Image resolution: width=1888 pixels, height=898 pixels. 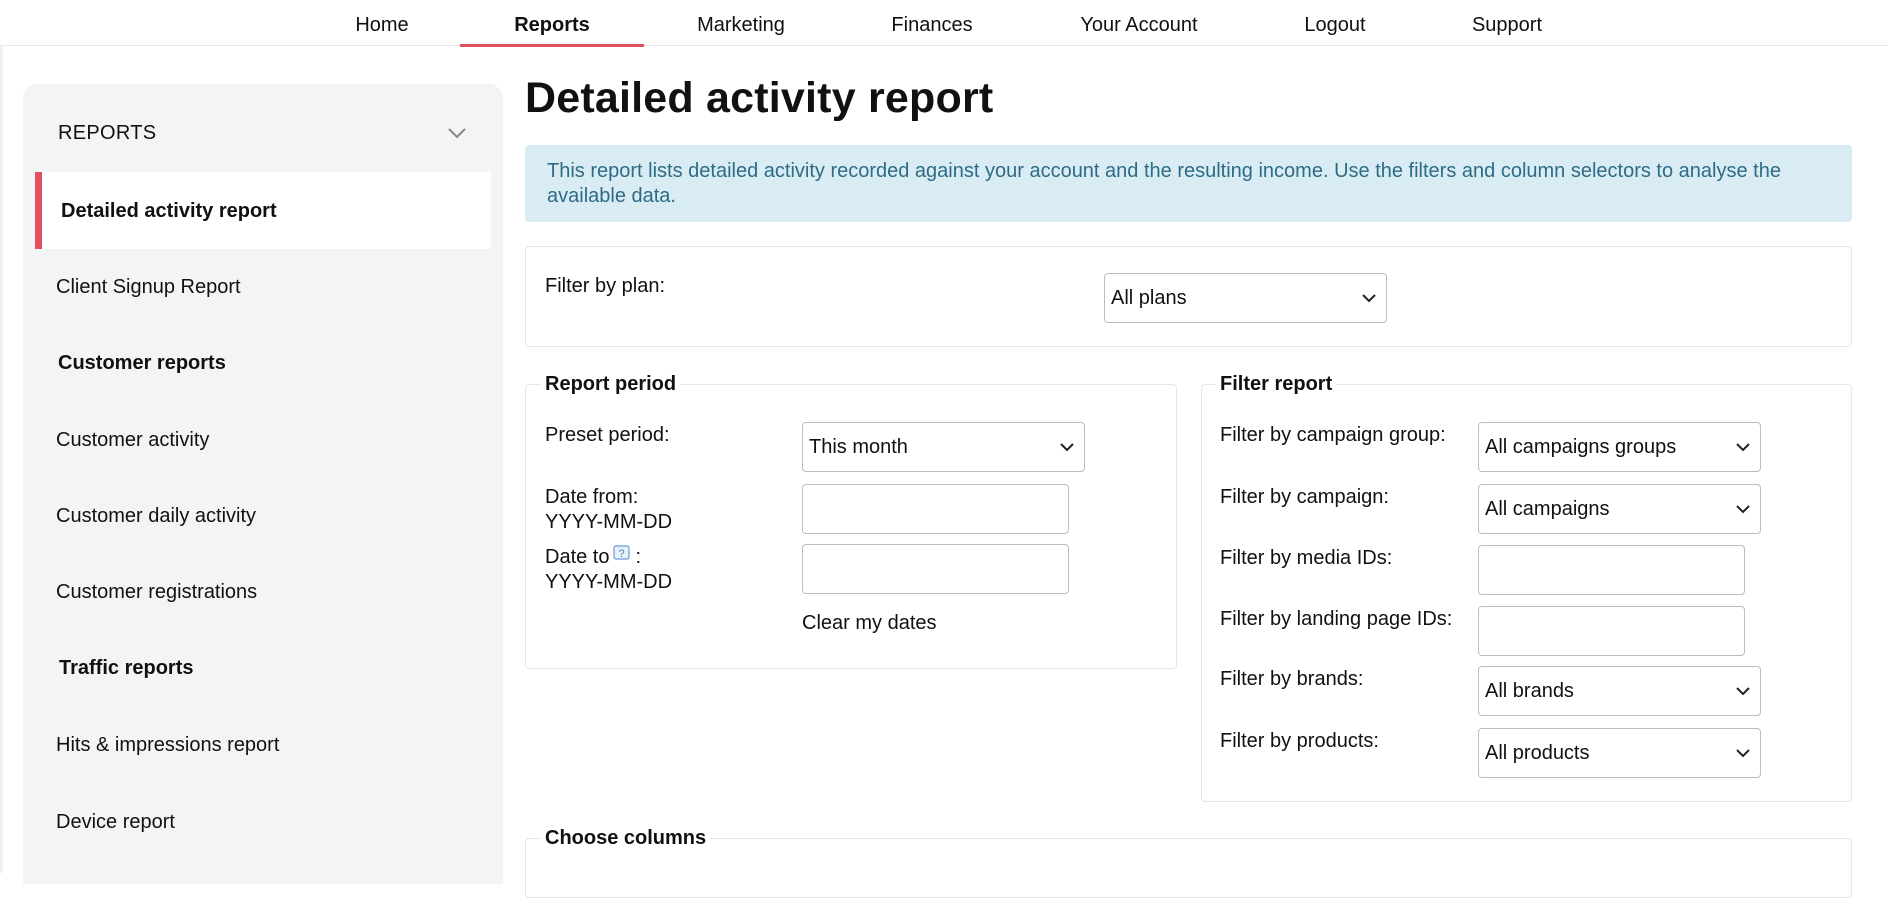 I want to click on help-icon: ?, so click(x=622, y=554).